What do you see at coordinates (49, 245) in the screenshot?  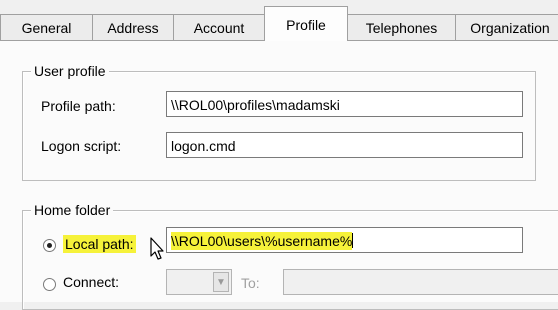 I see `local-path-radio` at bounding box center [49, 245].